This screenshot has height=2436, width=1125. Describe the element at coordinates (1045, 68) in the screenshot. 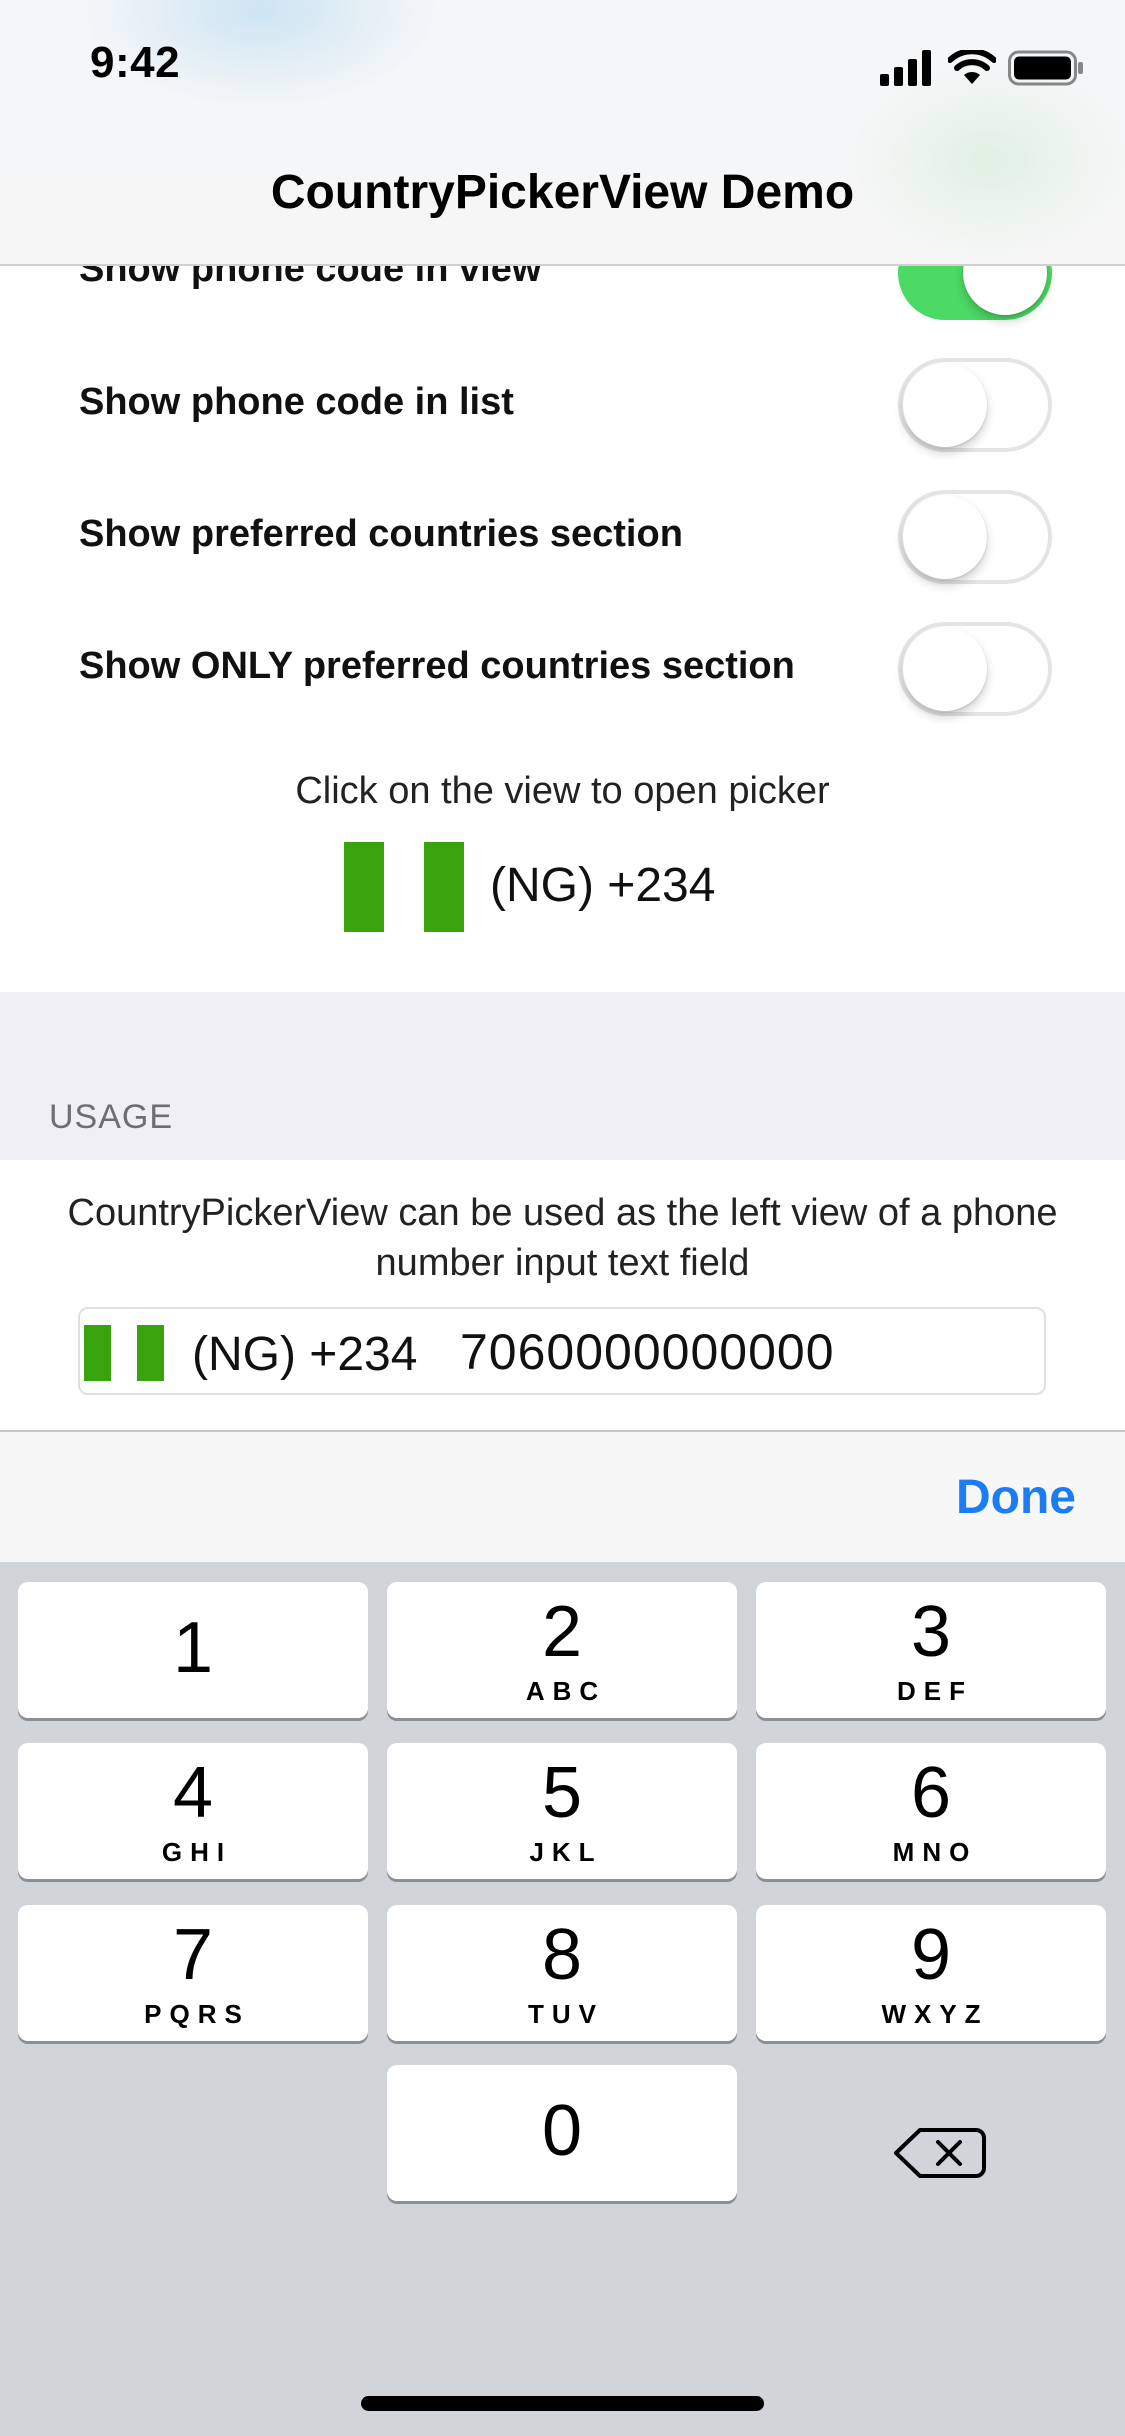

I see `battery-icon` at that location.